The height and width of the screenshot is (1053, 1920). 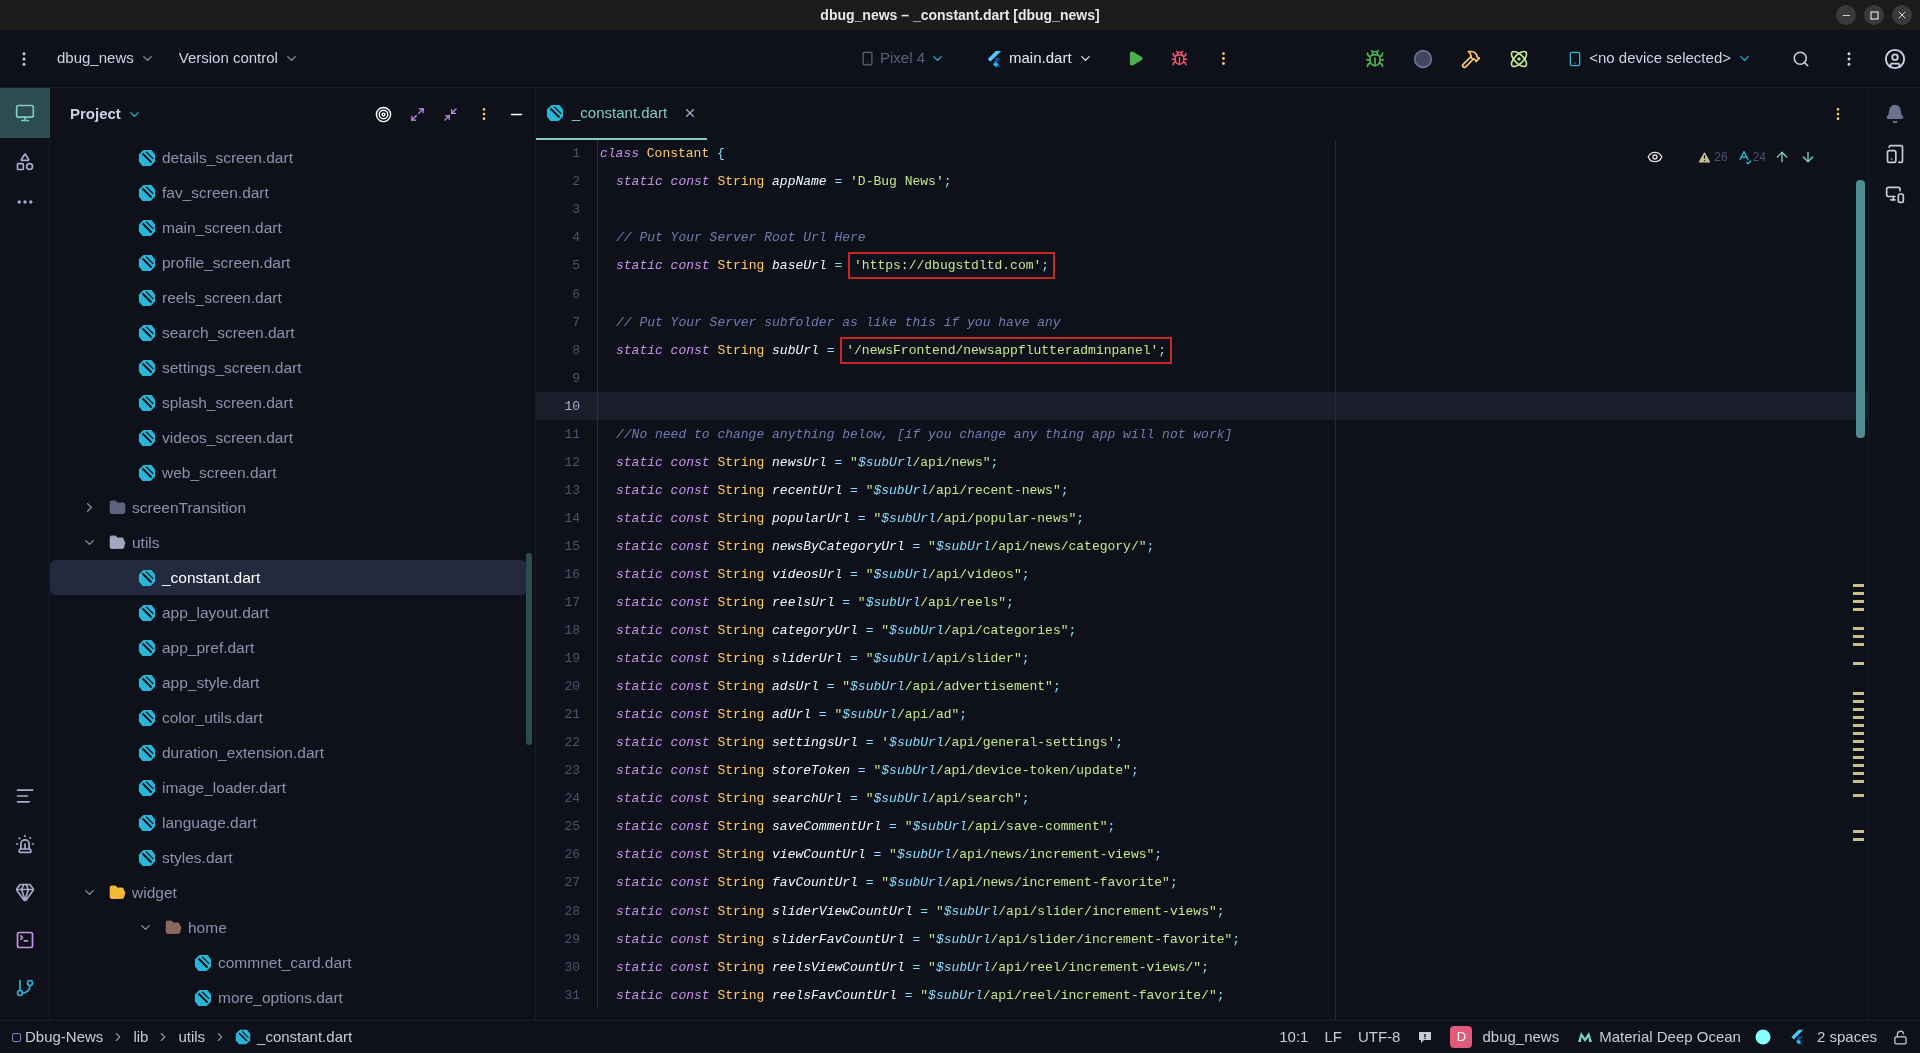 I want to click on tree-item: app_style.dart, so click(x=288, y=682).